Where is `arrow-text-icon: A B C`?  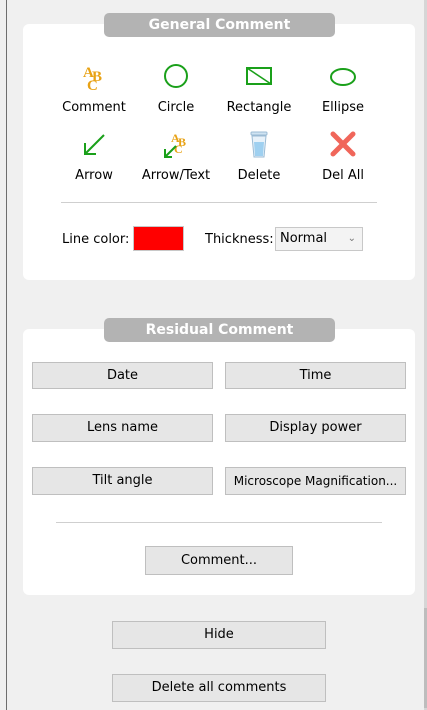
arrow-text-icon: A B C is located at coordinates (175, 144).